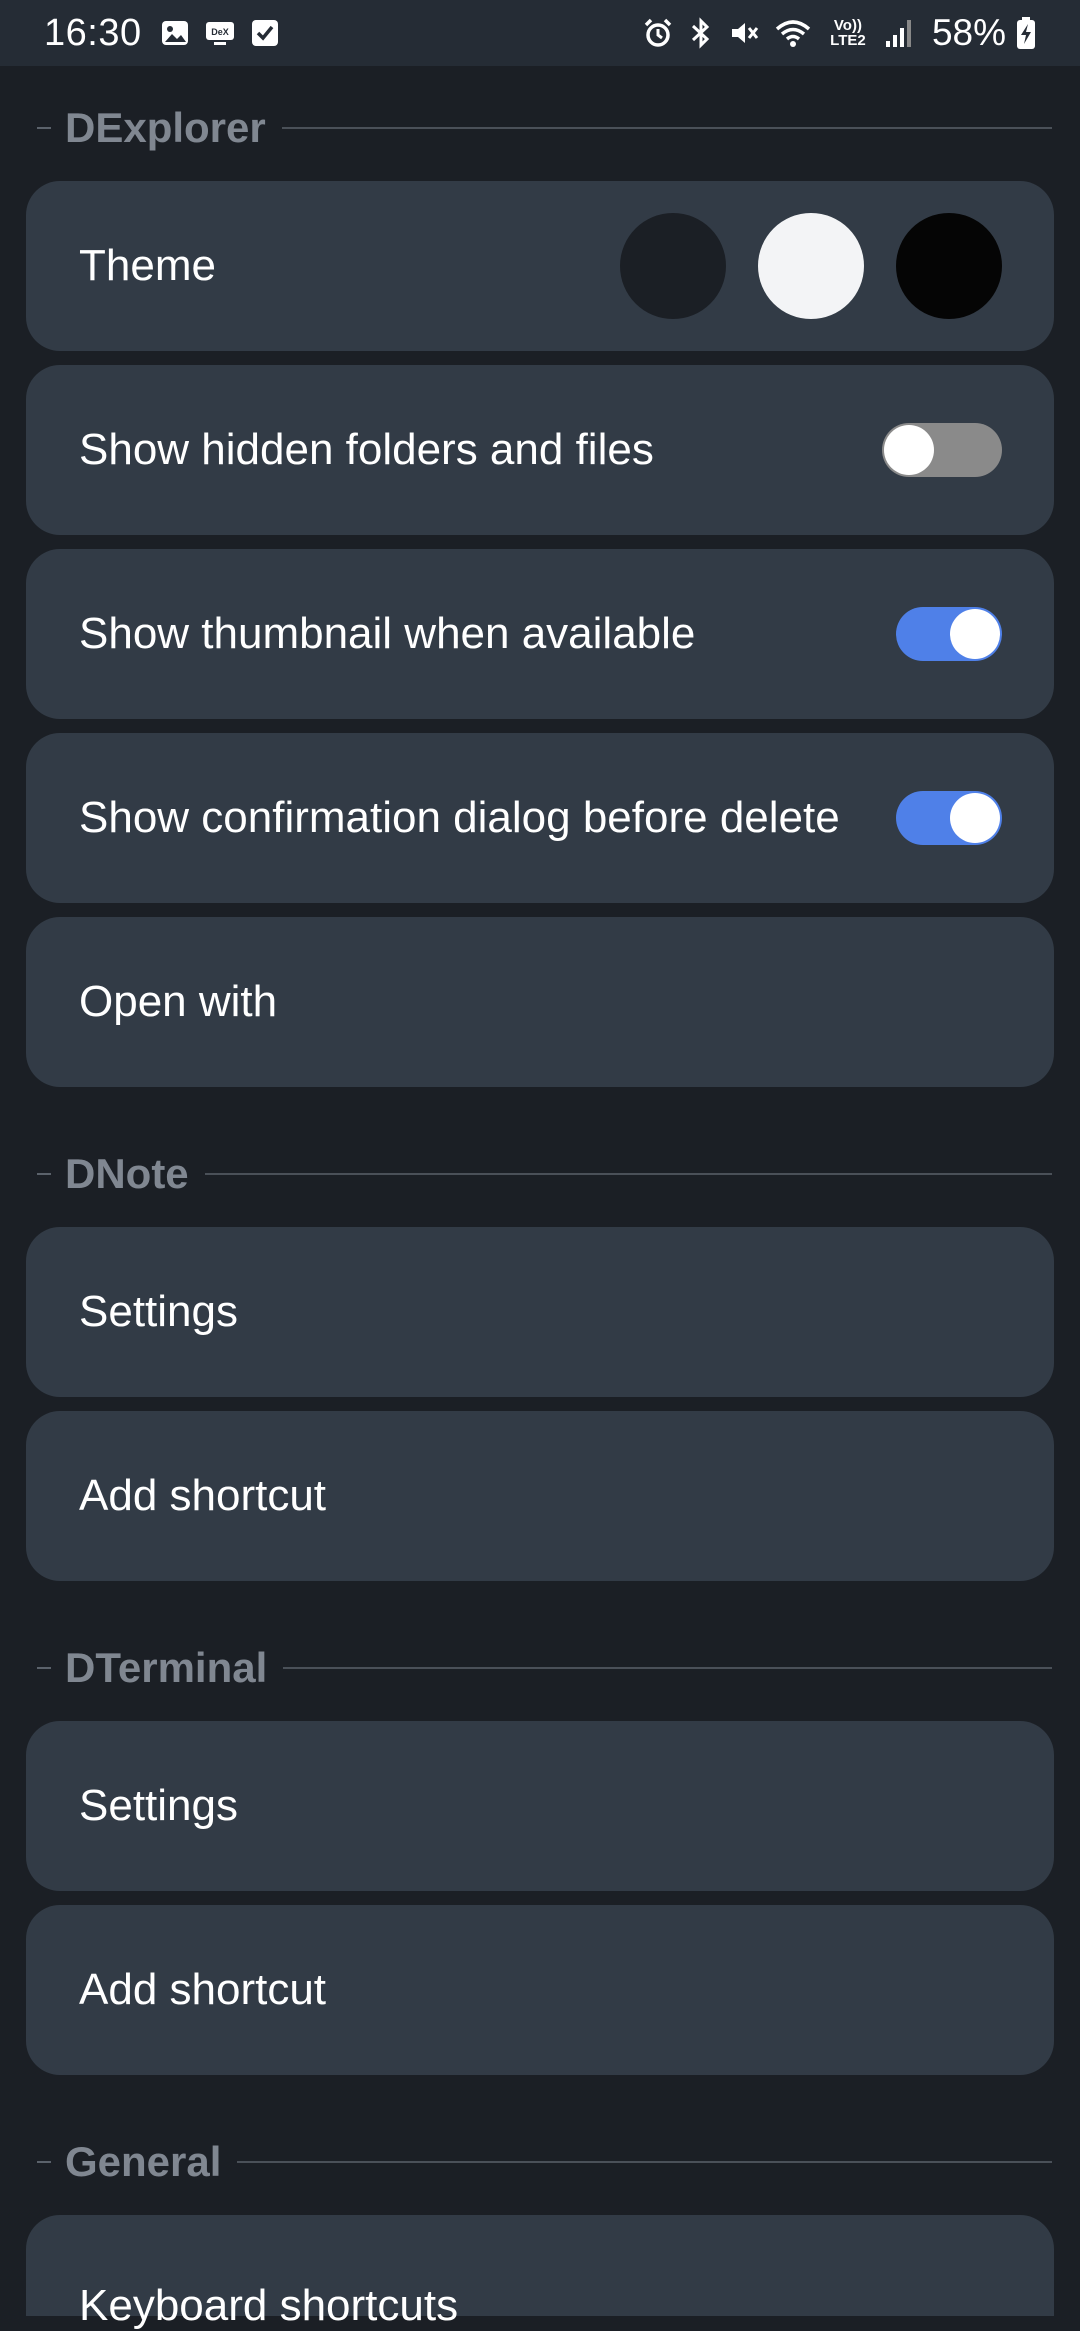 The height and width of the screenshot is (2331, 1080). What do you see at coordinates (93, 32) in the screenshot?
I see `clock: 16:30` at bounding box center [93, 32].